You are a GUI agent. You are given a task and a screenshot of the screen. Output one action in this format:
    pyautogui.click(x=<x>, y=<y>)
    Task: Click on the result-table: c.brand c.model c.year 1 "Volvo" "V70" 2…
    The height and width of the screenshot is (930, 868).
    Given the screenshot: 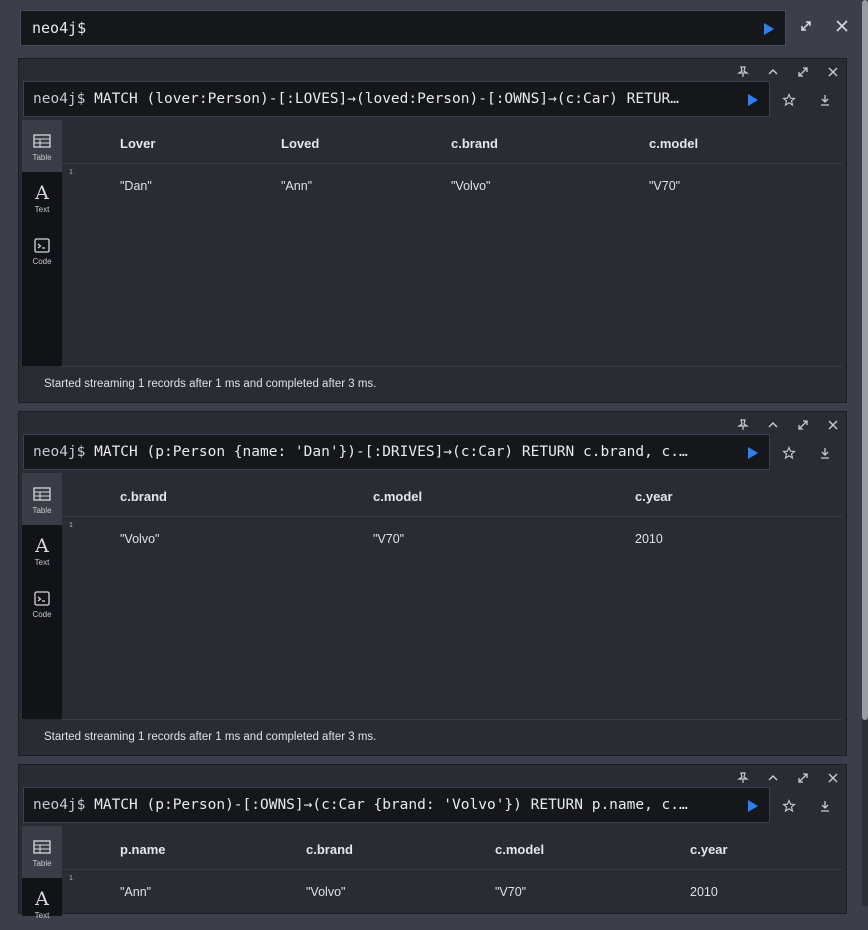 What is the action you would take?
    pyautogui.click(x=452, y=515)
    